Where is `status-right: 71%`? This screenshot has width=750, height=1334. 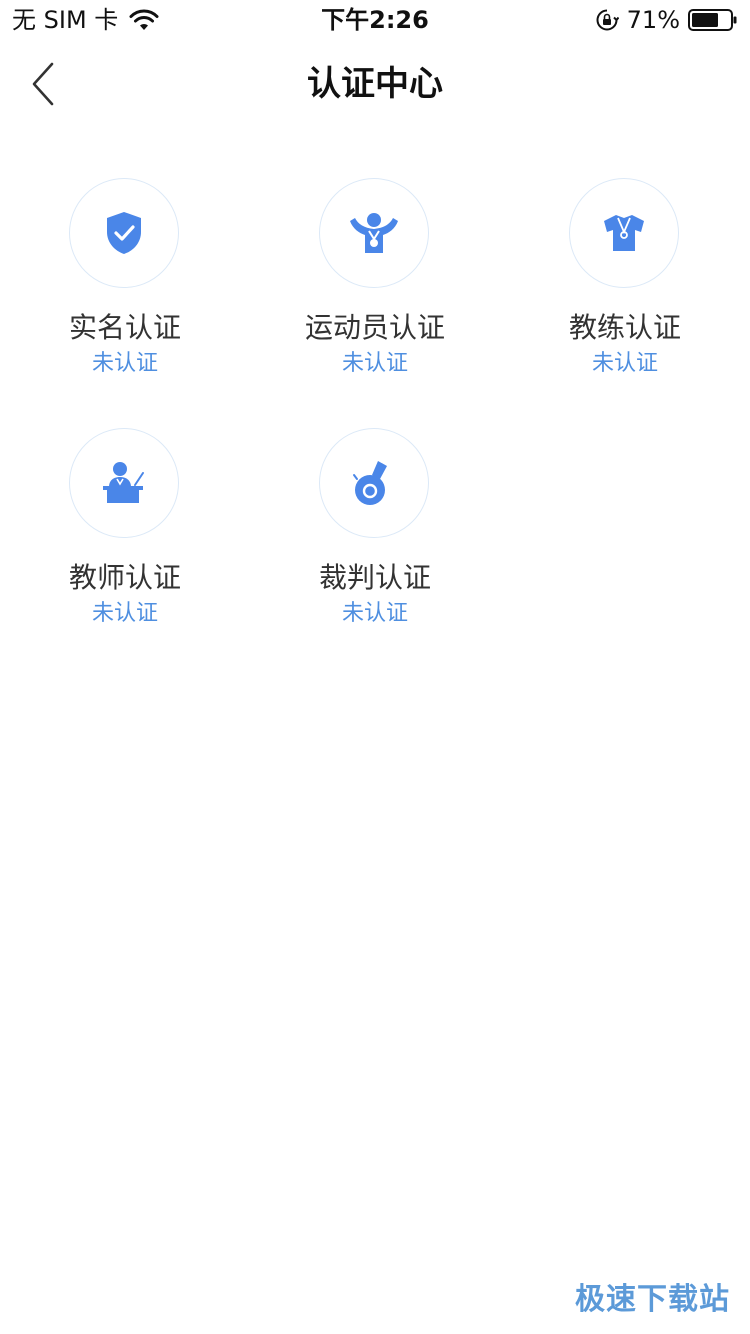 status-right: 71% is located at coordinates (666, 20).